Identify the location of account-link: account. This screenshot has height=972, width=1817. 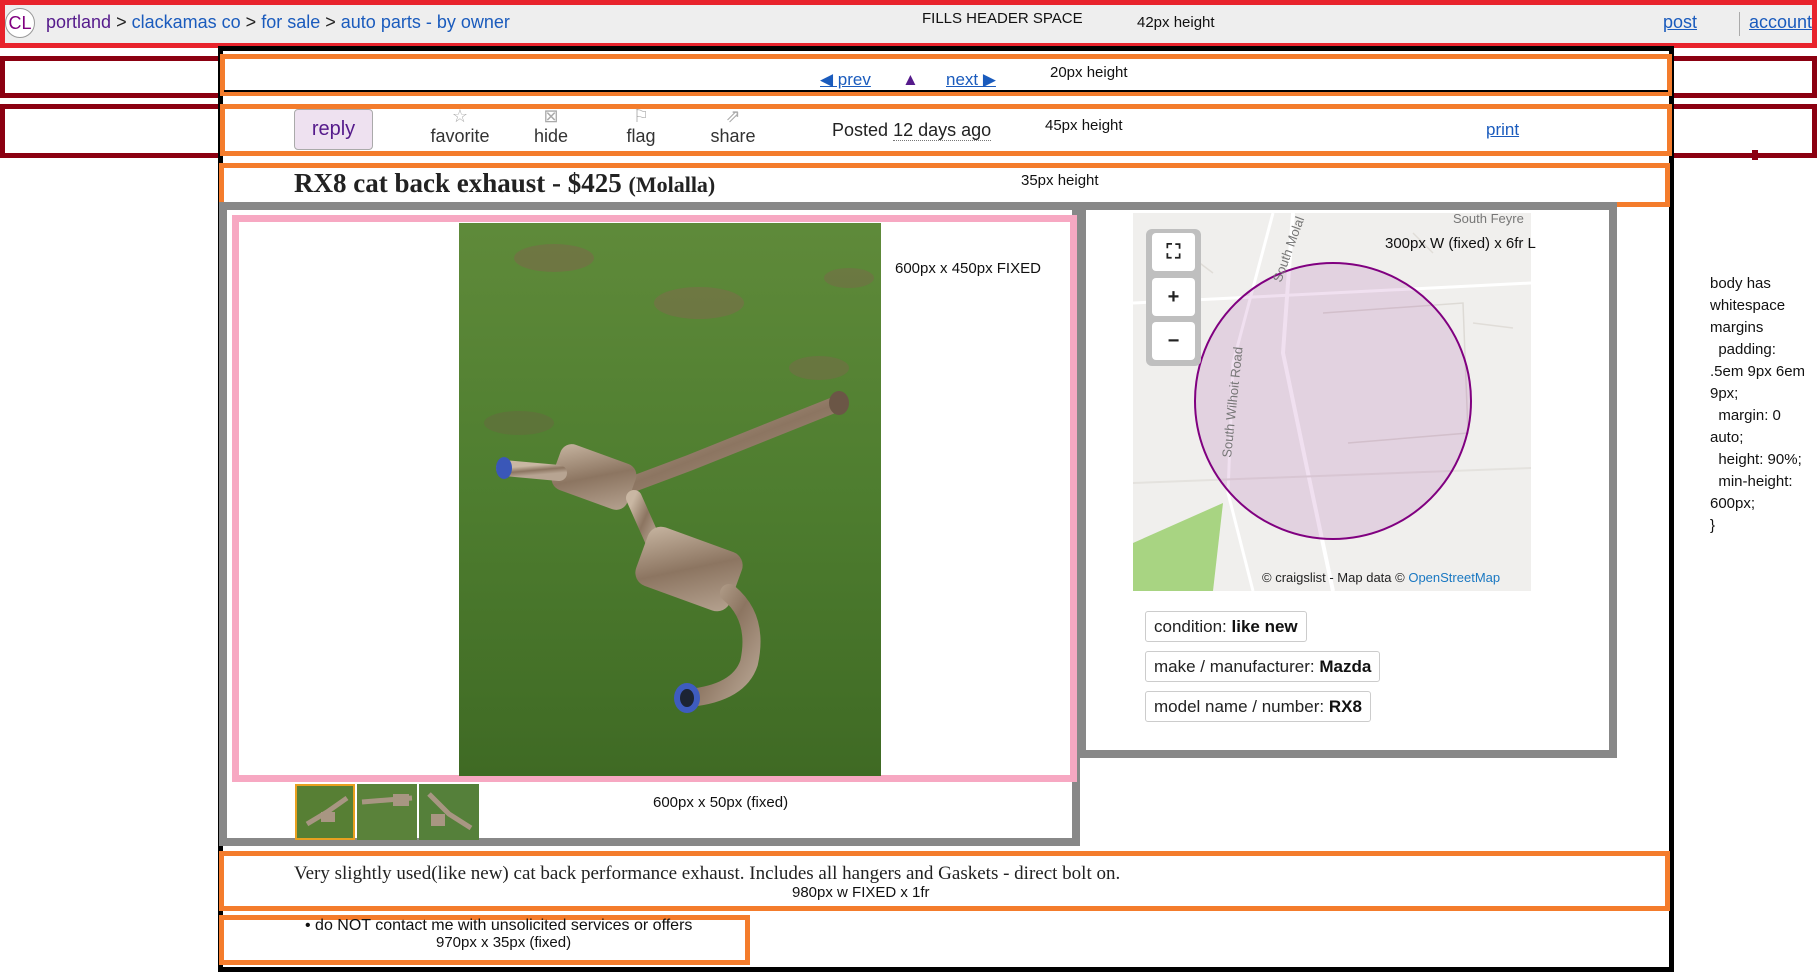
(1780, 22).